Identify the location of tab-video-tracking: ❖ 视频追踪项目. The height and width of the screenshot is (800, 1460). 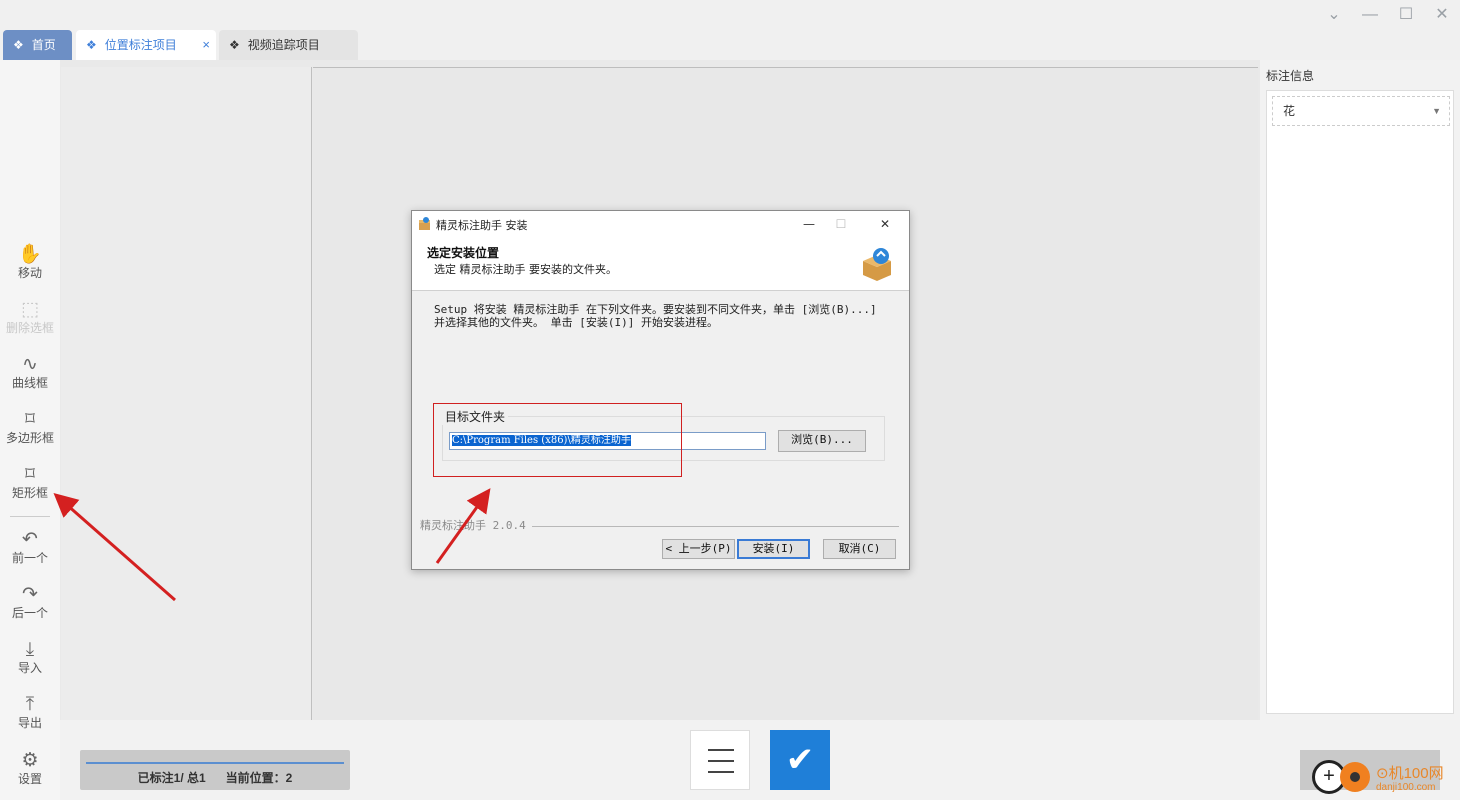
(288, 45).